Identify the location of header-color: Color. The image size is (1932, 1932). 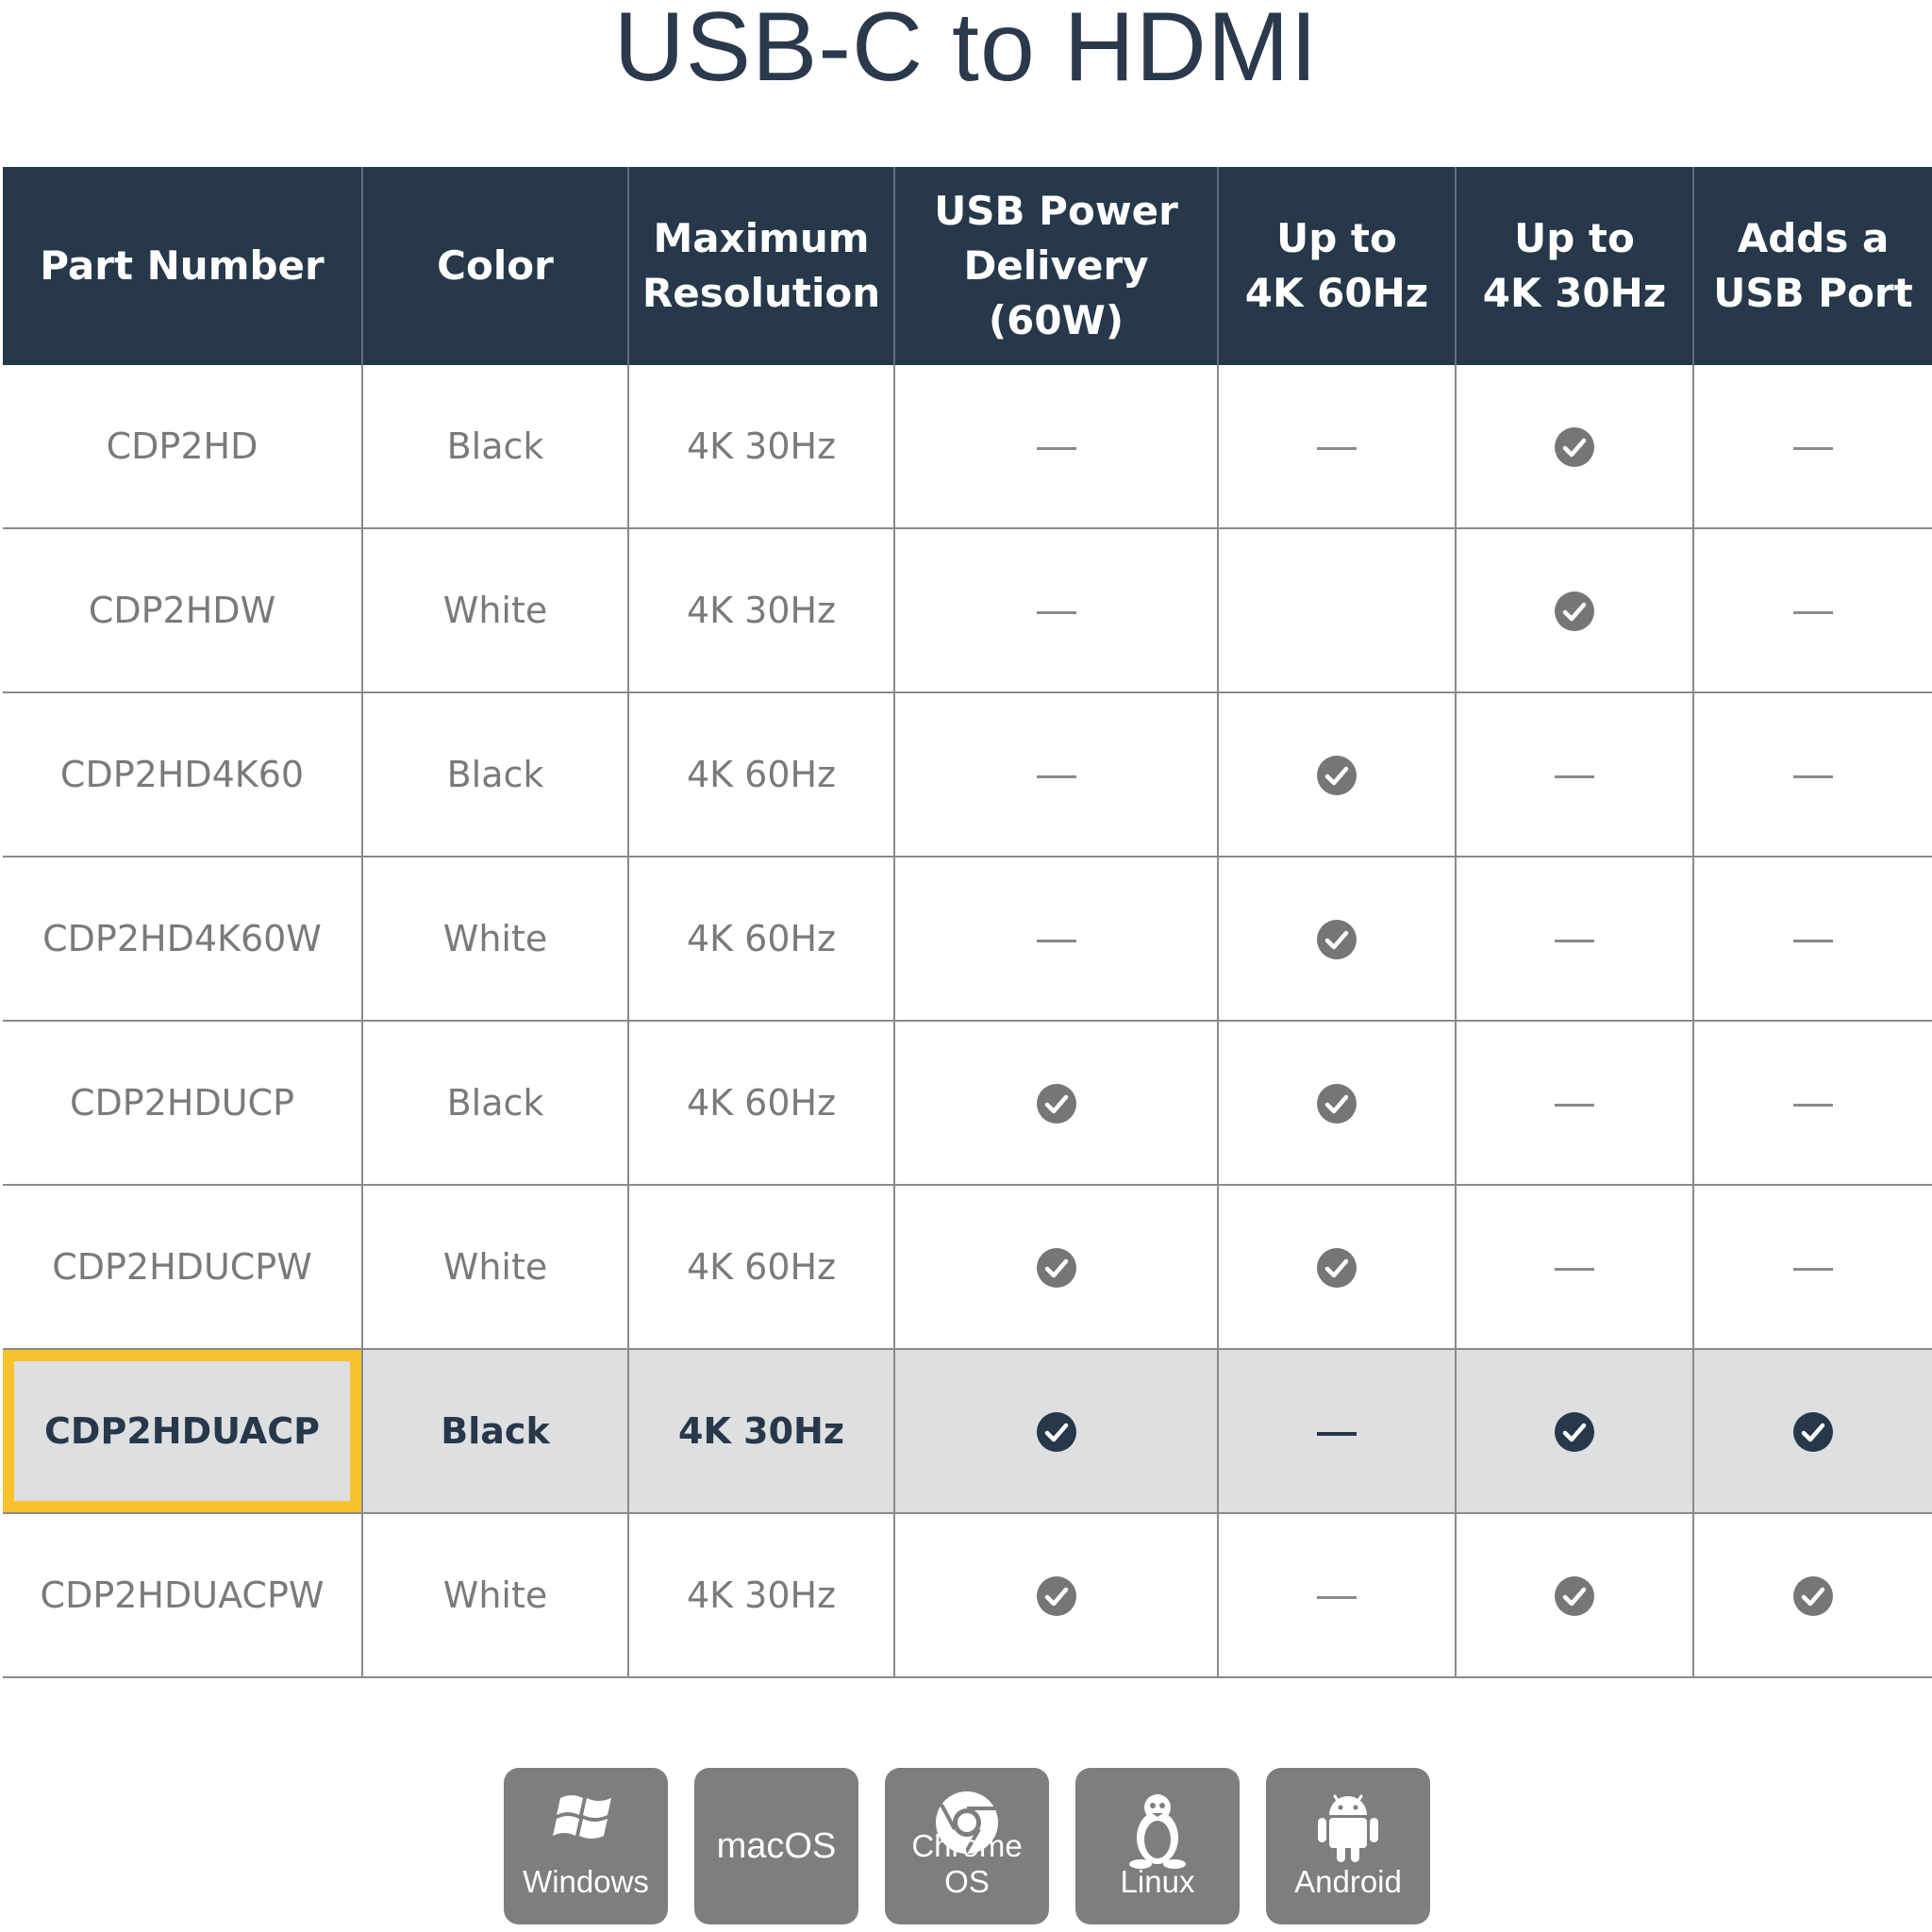
(495, 266).